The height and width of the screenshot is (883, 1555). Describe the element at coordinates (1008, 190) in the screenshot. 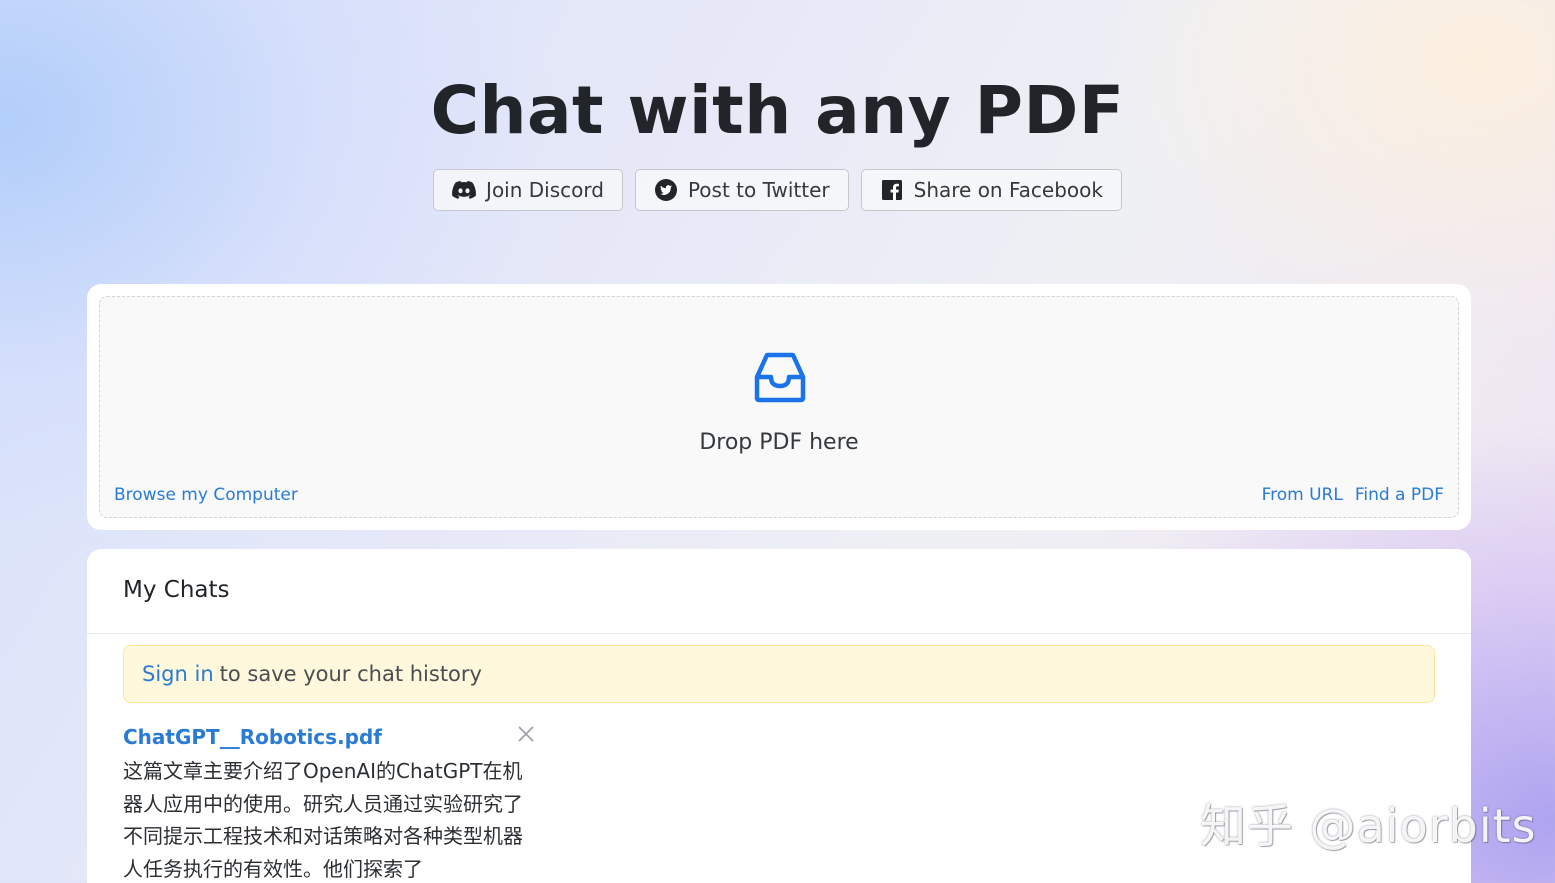

I see `share-on-facebook-label: Share on Facebook` at that location.